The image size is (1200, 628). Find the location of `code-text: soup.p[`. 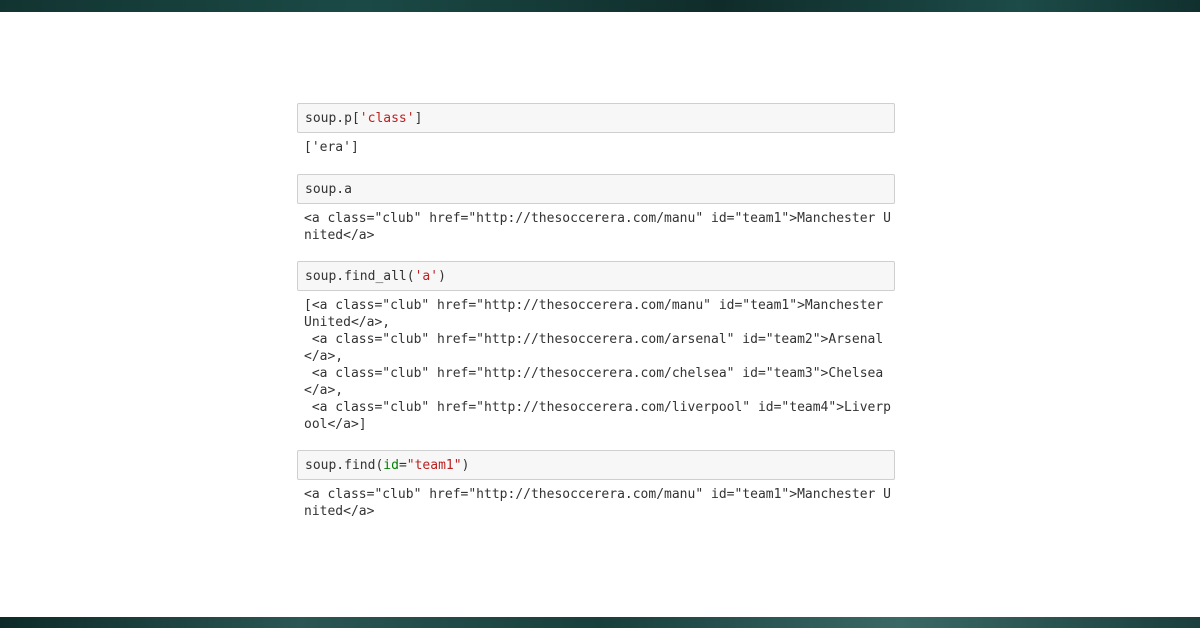

code-text: soup.p[ is located at coordinates (332, 118).